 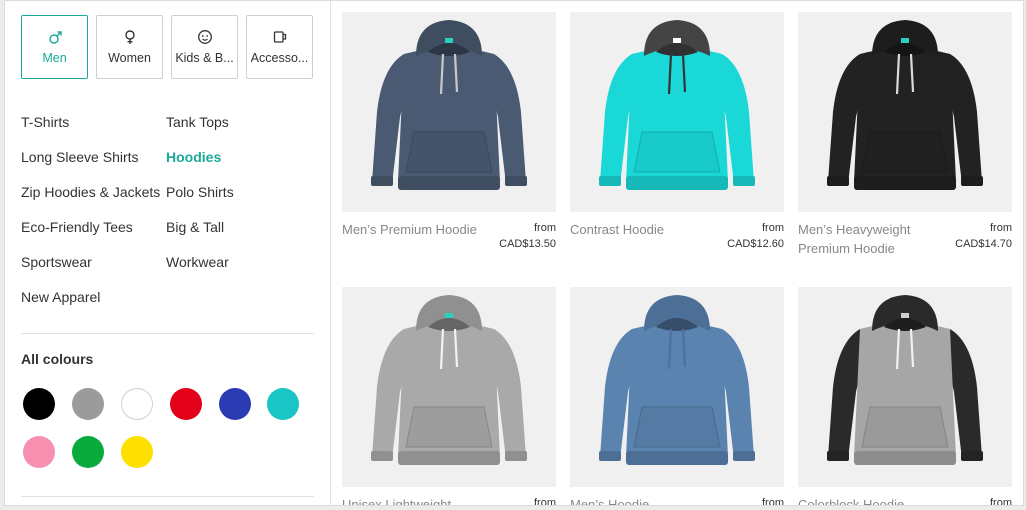 What do you see at coordinates (129, 58) in the screenshot?
I see `category-label: Women` at bounding box center [129, 58].